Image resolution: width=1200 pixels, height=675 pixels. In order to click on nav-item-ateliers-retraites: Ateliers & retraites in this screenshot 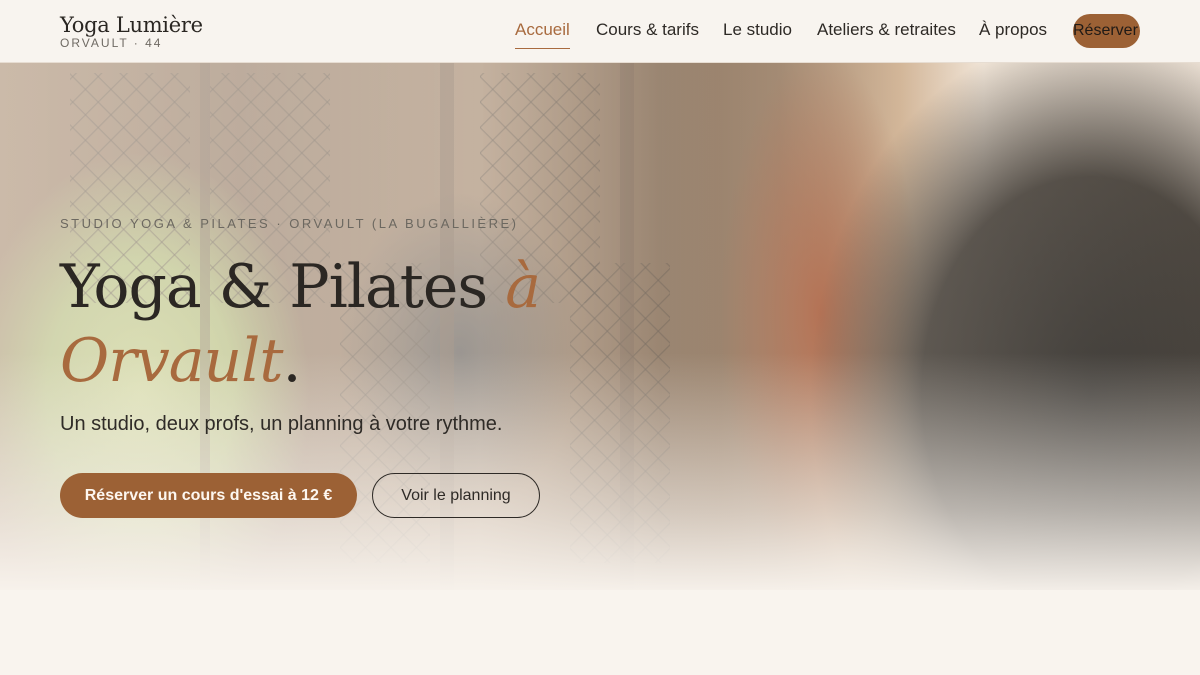, I will do `click(886, 32)`.